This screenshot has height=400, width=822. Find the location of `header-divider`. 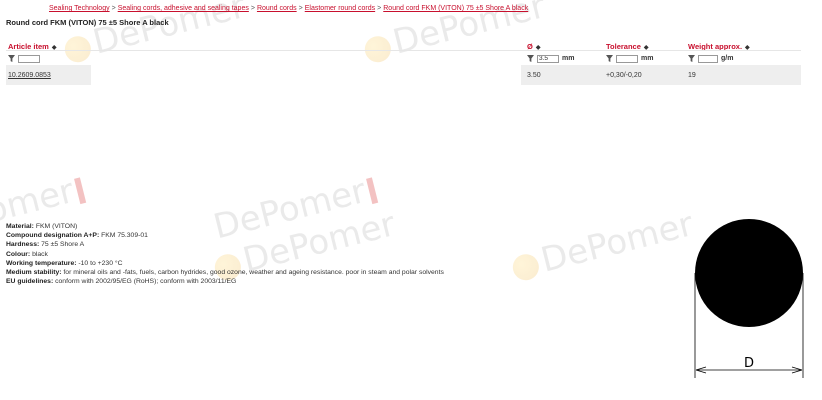

header-divider is located at coordinates (403, 50).